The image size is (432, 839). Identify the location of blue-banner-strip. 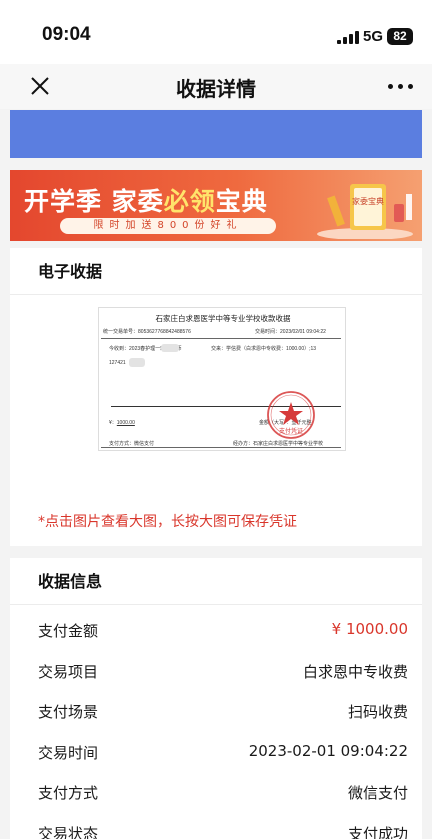
(216, 134).